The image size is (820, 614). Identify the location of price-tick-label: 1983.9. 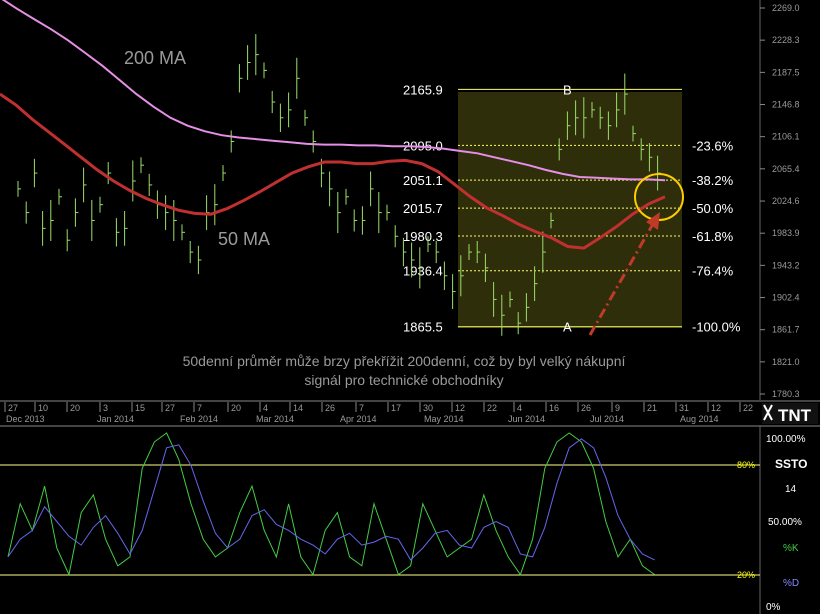
(786, 233).